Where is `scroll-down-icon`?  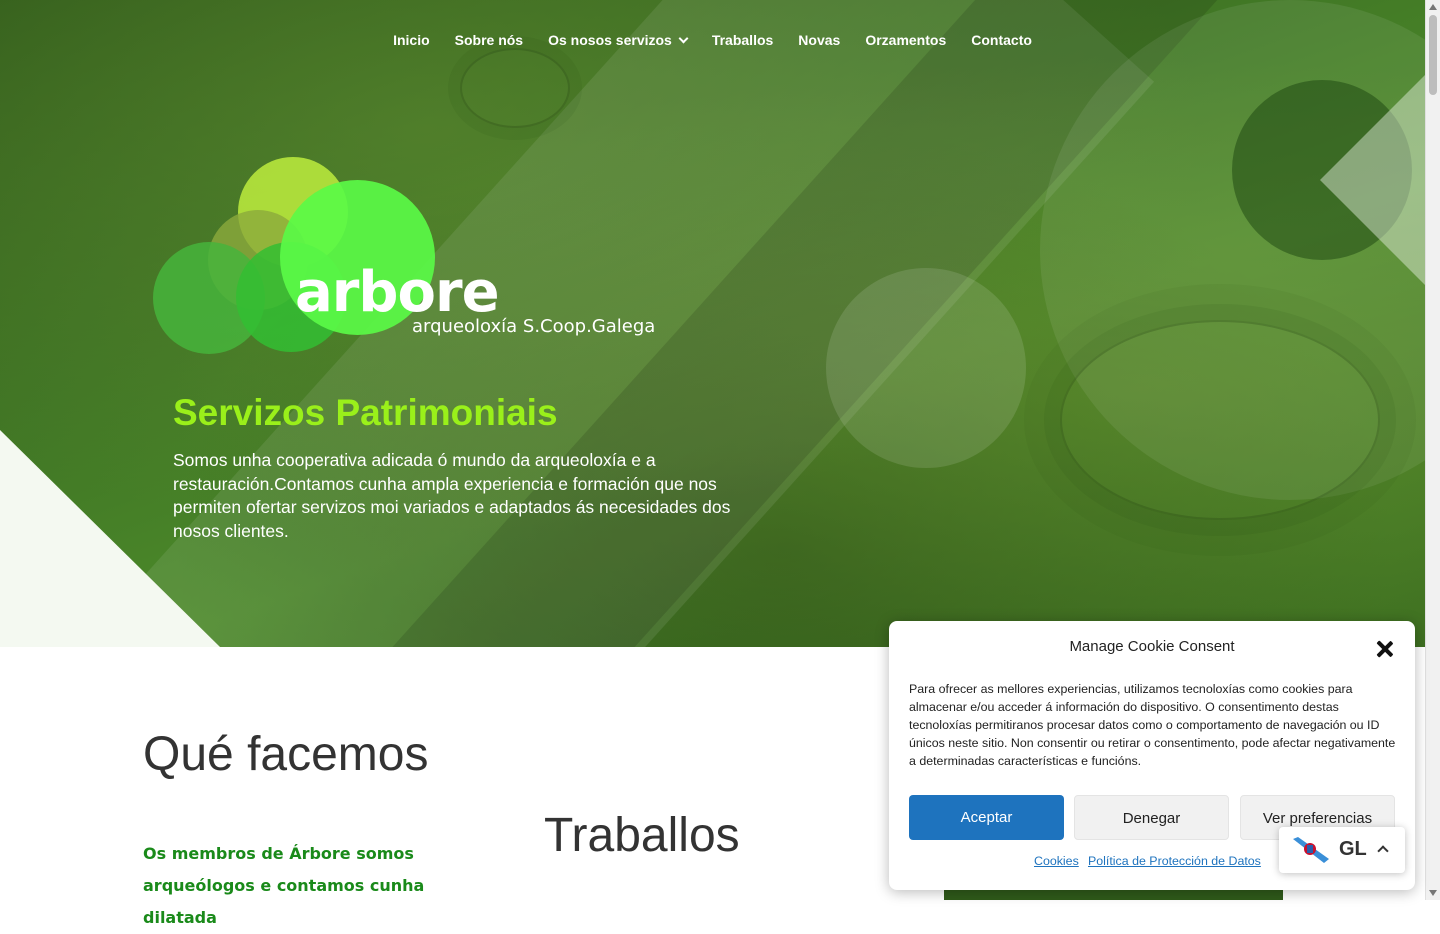
scroll-down-icon is located at coordinates (1433, 893).